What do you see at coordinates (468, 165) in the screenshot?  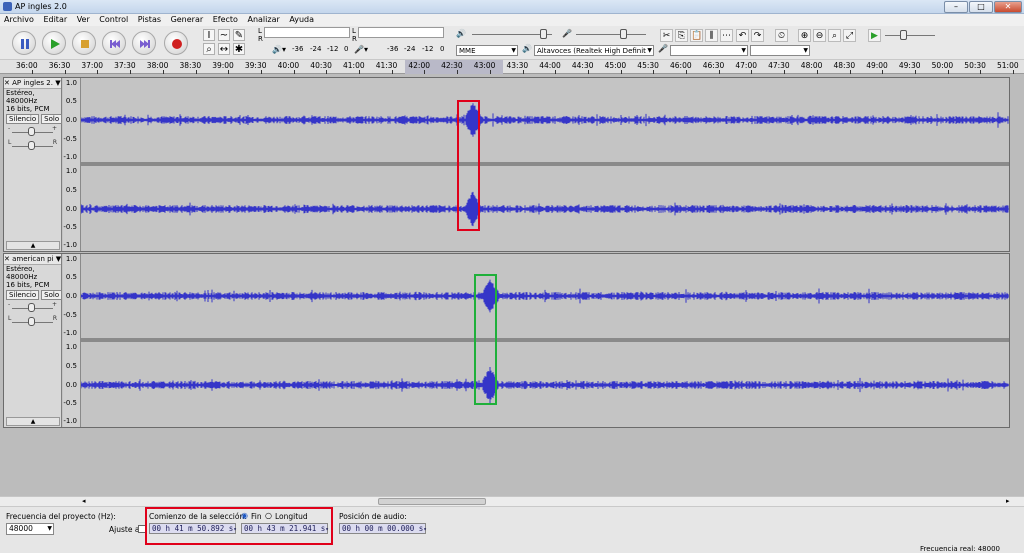 I see `red-highlight-box` at bounding box center [468, 165].